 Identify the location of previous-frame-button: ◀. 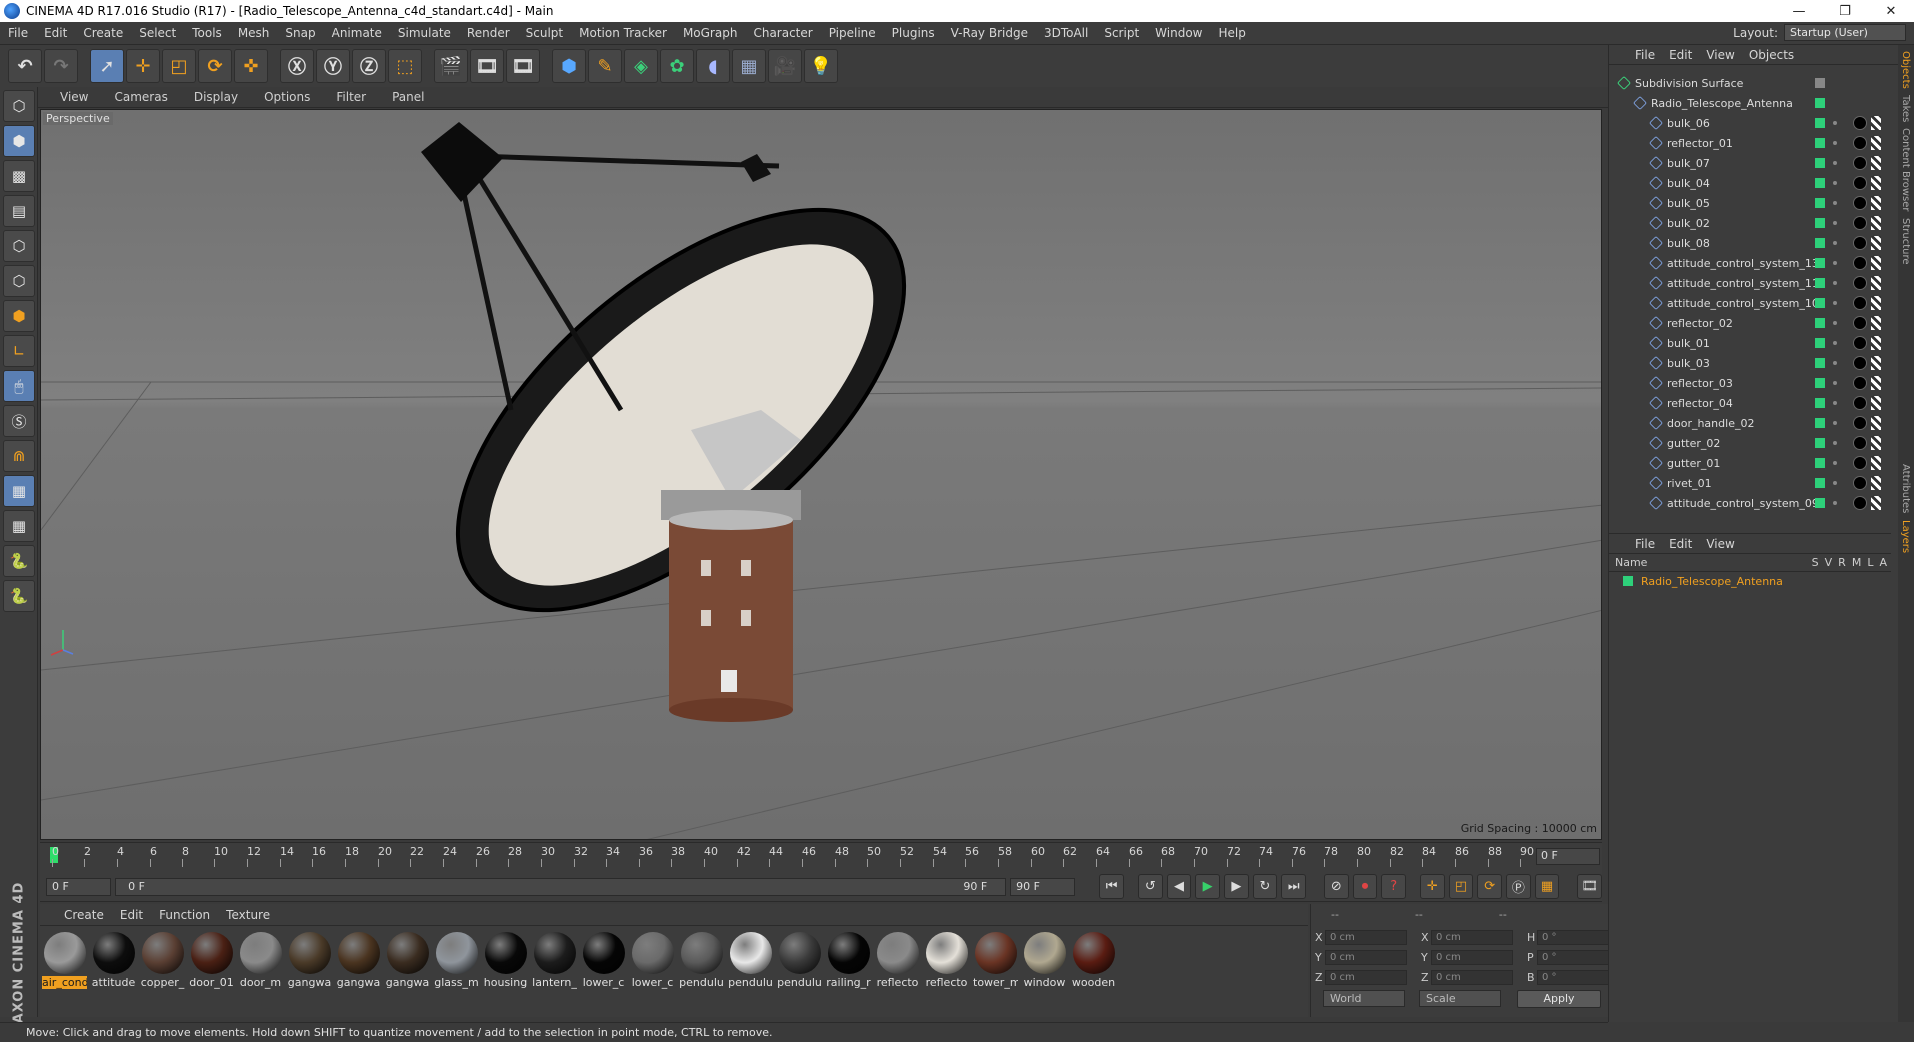
(1179, 886).